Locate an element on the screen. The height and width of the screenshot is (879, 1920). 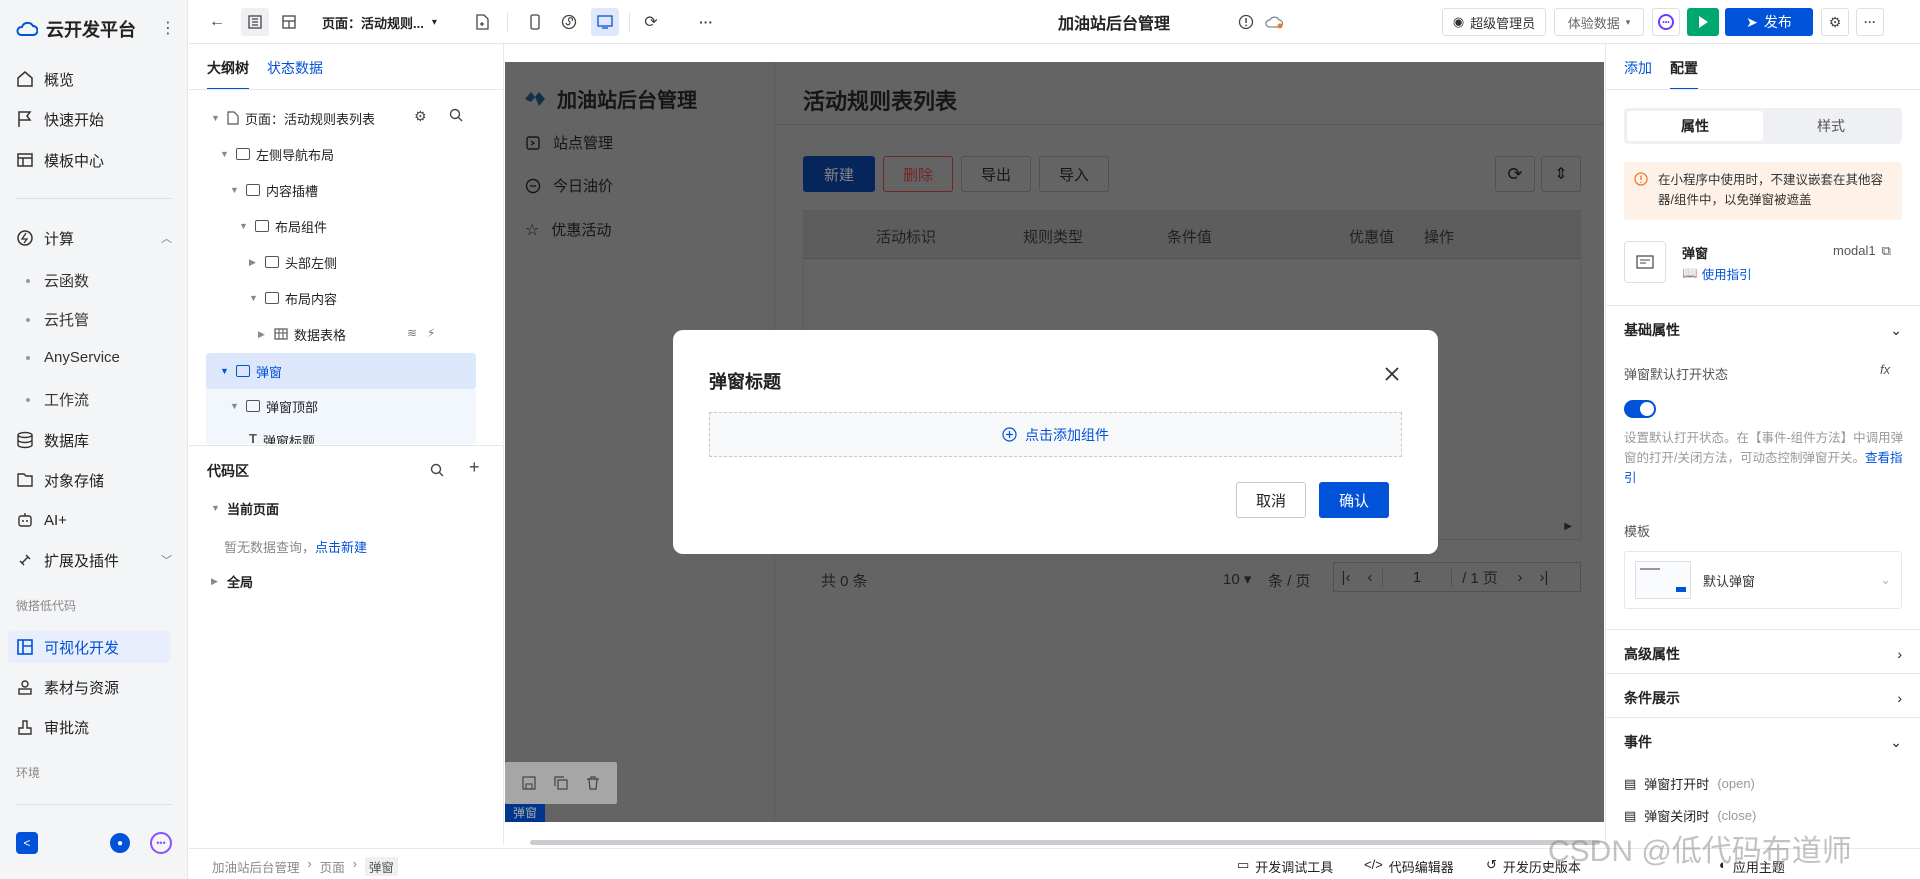
database-icon is located at coordinates (25, 440).